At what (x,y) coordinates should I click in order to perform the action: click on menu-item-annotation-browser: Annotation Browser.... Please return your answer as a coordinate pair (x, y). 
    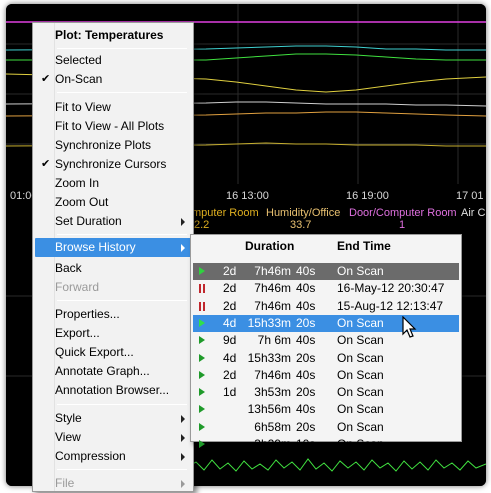
    Looking at the image, I should click on (113, 390).